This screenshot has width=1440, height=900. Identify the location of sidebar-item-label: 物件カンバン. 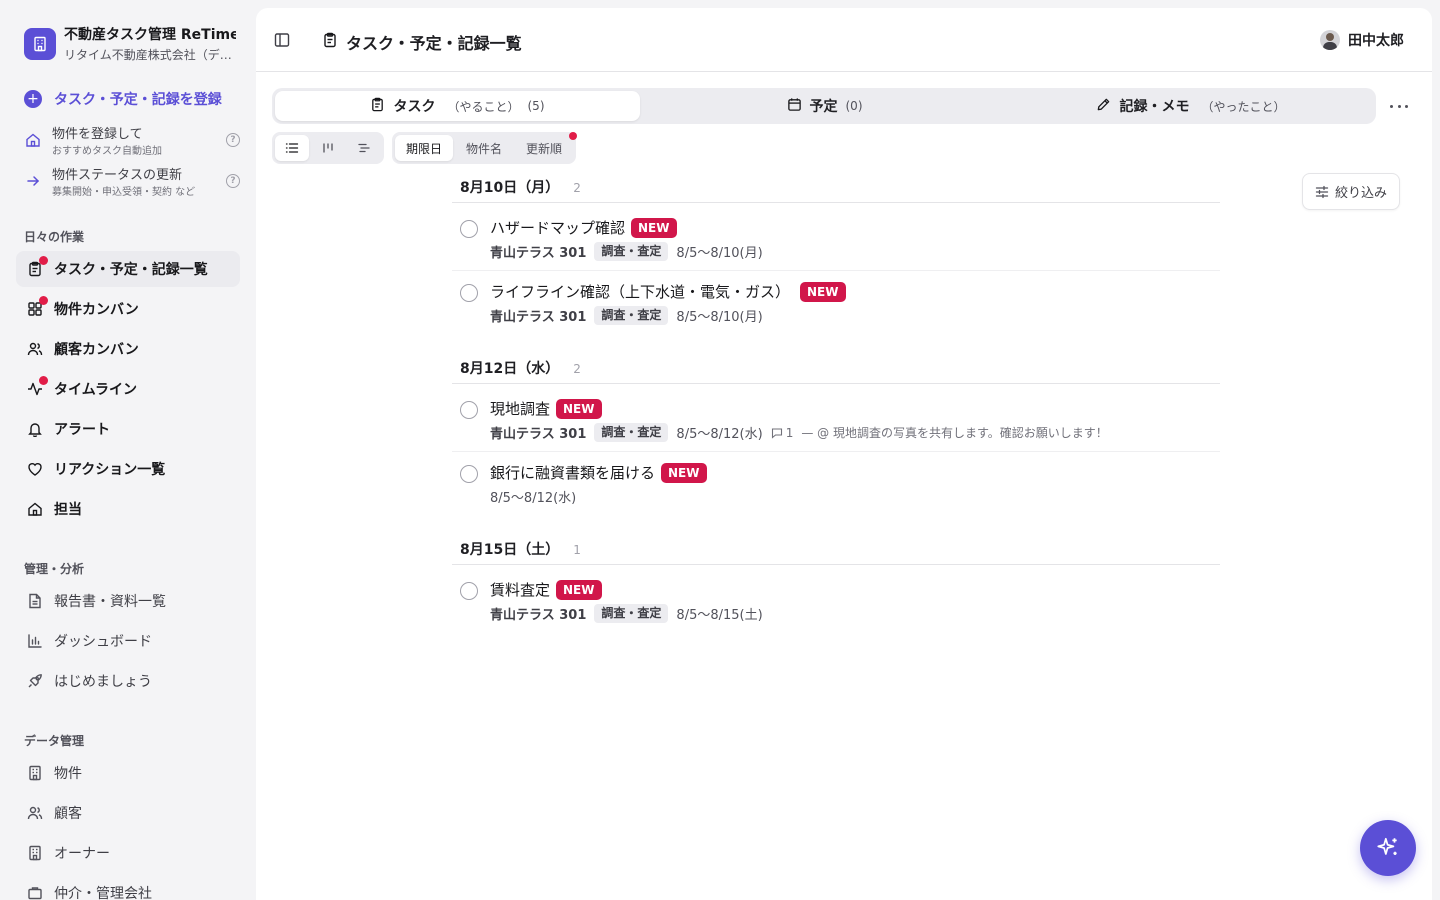
(96, 310).